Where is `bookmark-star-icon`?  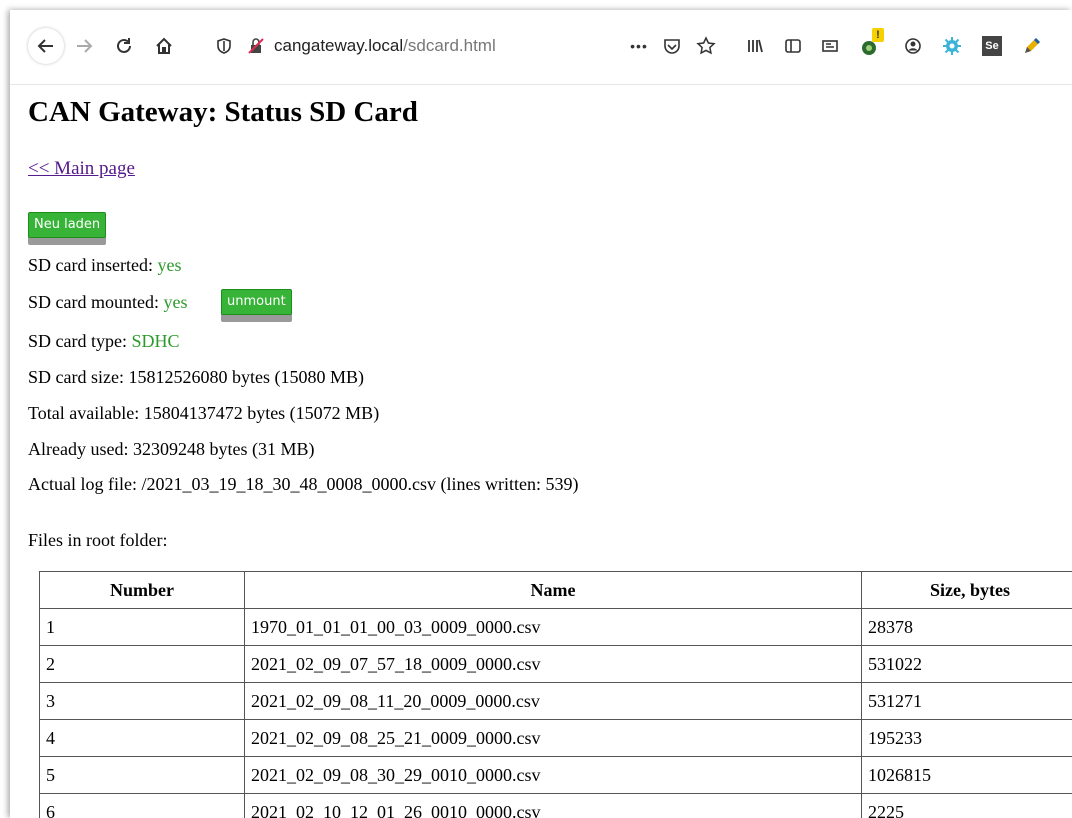 bookmark-star-icon is located at coordinates (706, 46).